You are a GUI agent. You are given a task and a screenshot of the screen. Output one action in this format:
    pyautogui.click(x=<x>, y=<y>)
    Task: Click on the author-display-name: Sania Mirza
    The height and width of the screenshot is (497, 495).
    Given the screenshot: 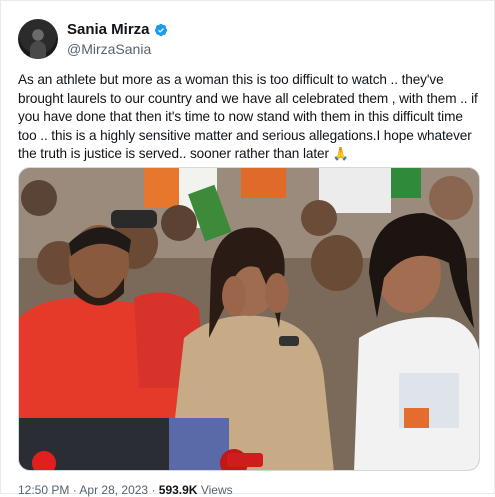 What is the action you would take?
    pyautogui.click(x=108, y=29)
    